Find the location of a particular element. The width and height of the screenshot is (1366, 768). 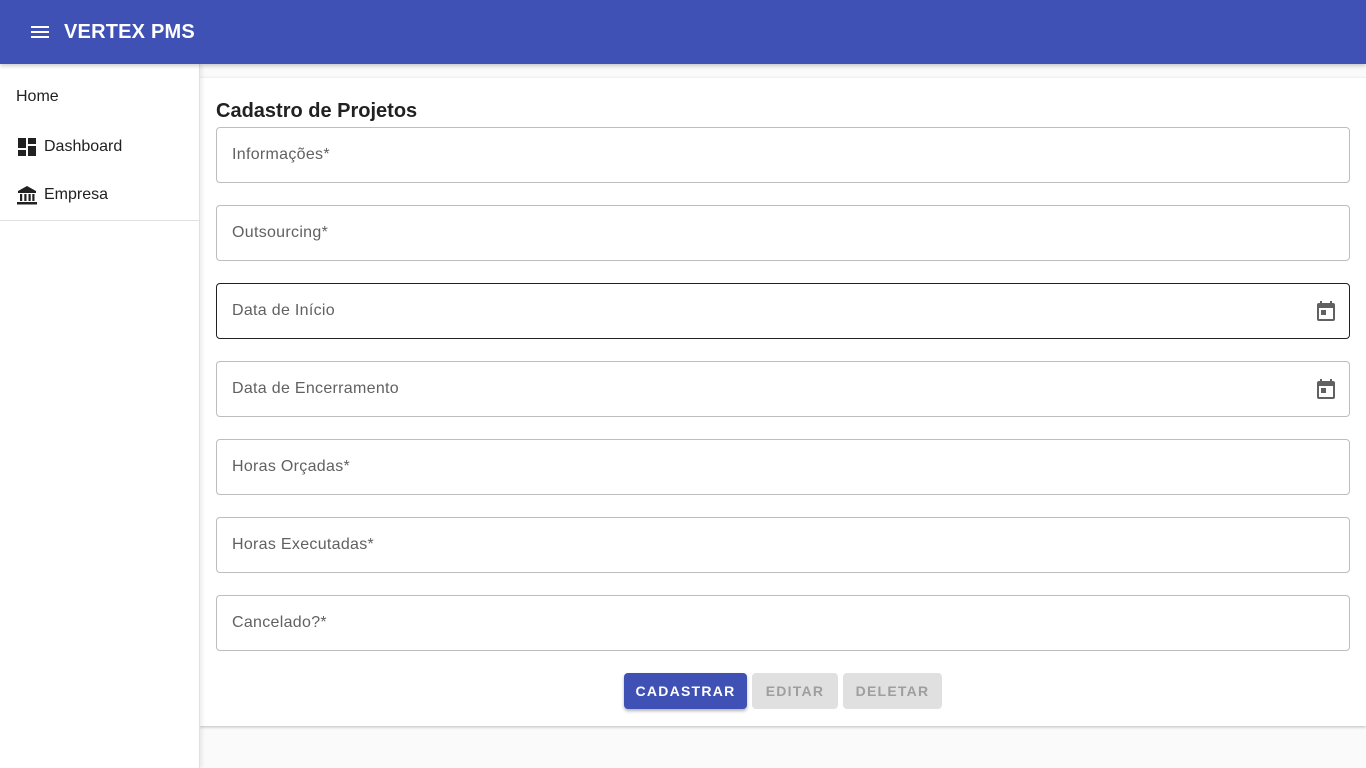

editar-button: EDITAR is located at coordinates (795, 691).